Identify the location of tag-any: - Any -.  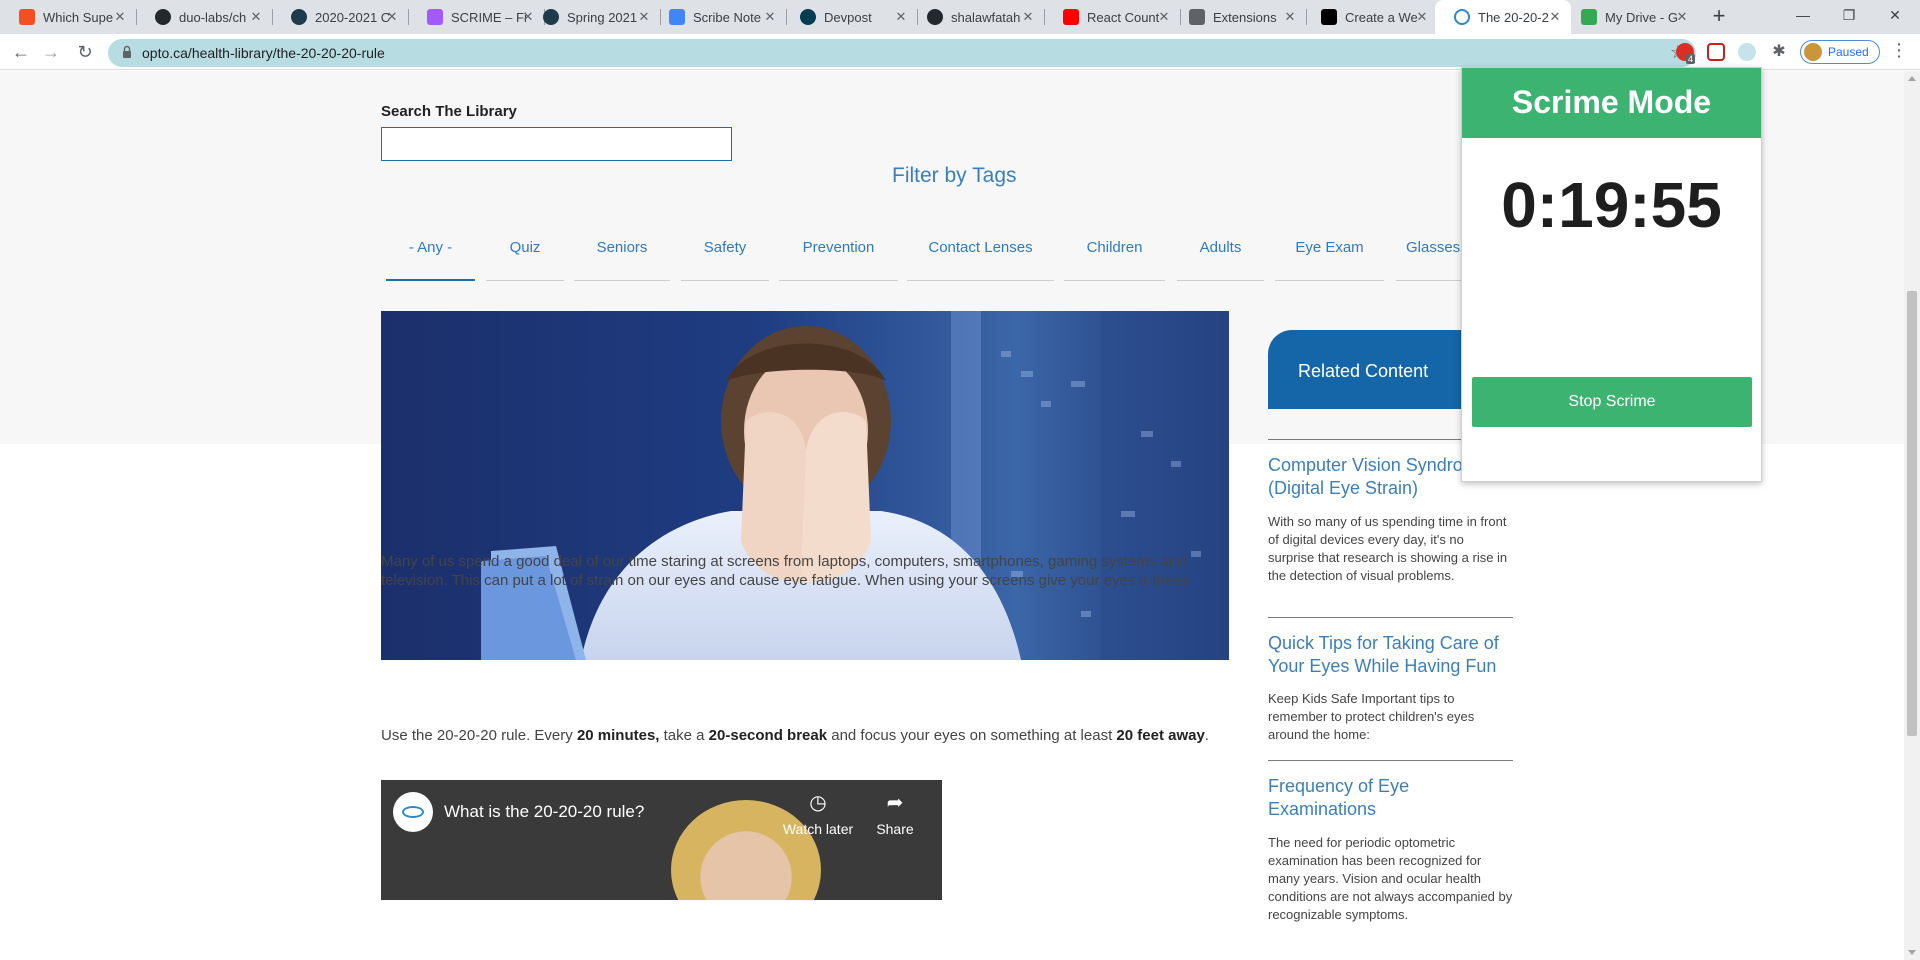
(430, 258).